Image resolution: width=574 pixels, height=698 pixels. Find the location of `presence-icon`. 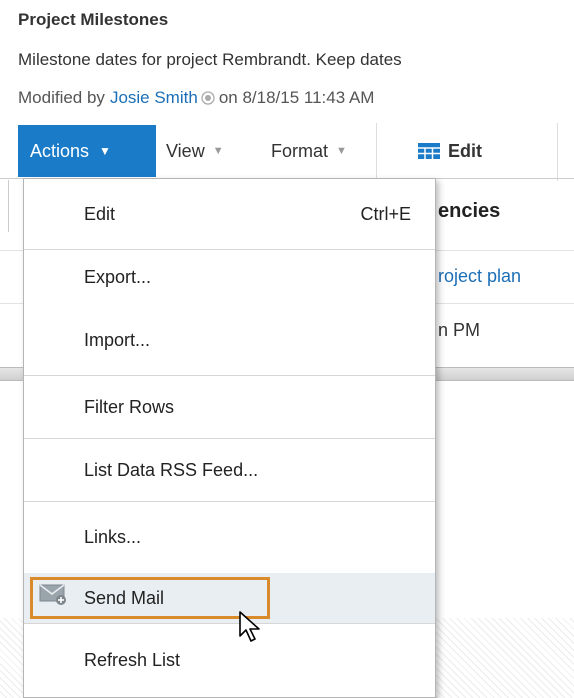

presence-icon is located at coordinates (208, 98).